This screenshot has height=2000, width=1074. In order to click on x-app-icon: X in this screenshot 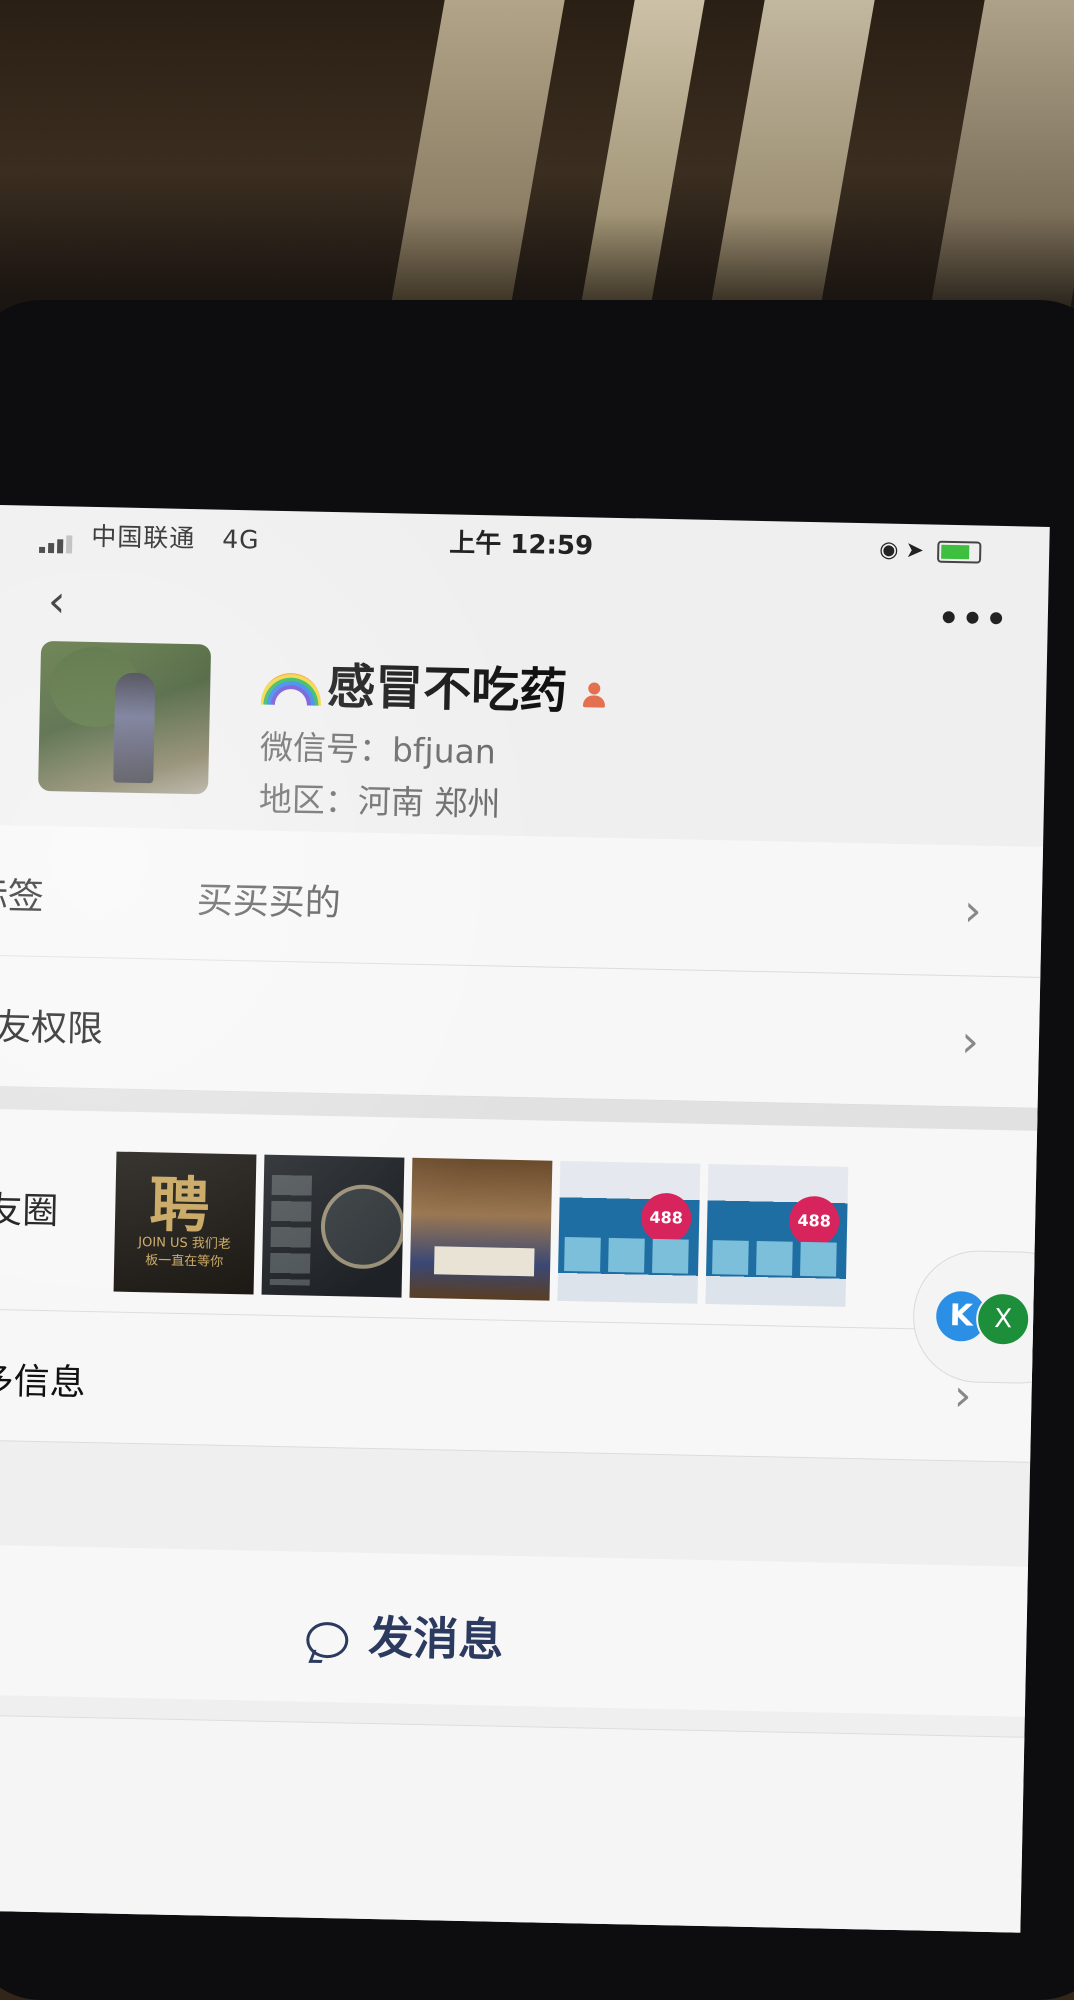, I will do `click(1003, 1319)`.